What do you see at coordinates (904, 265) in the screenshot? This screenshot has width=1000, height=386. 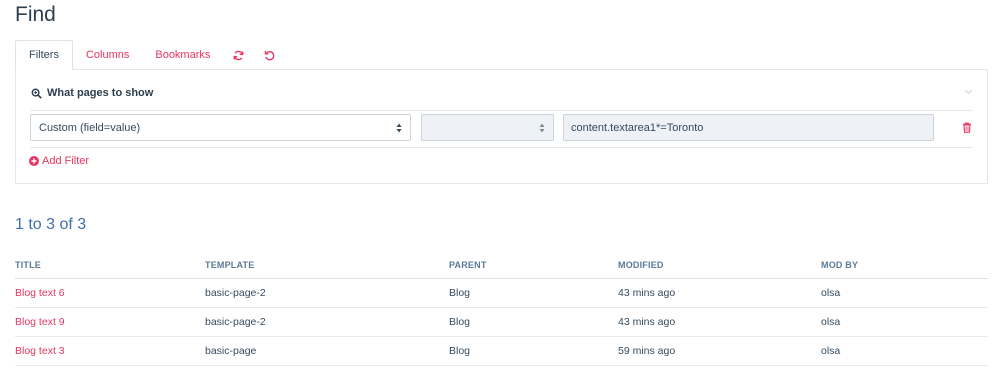 I see `column-header-mod-by: MOD BY` at bounding box center [904, 265].